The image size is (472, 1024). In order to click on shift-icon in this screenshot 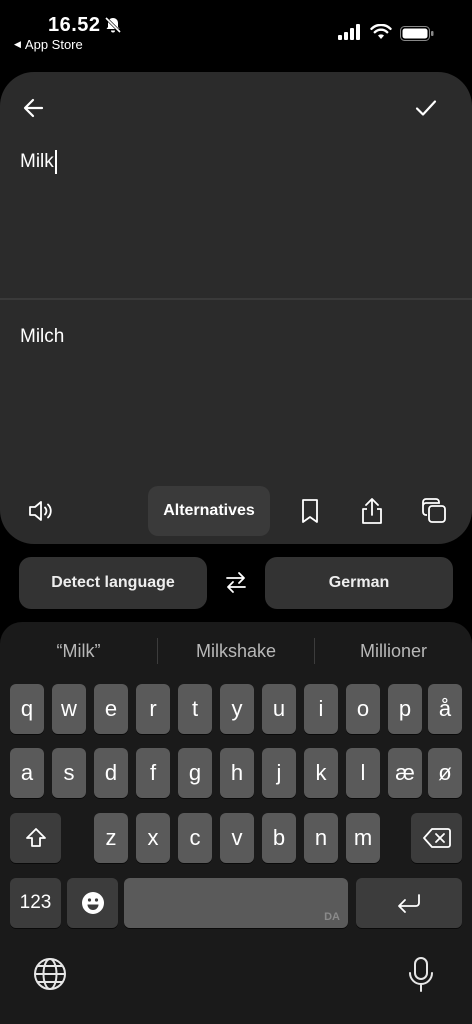, I will do `click(35, 837)`.